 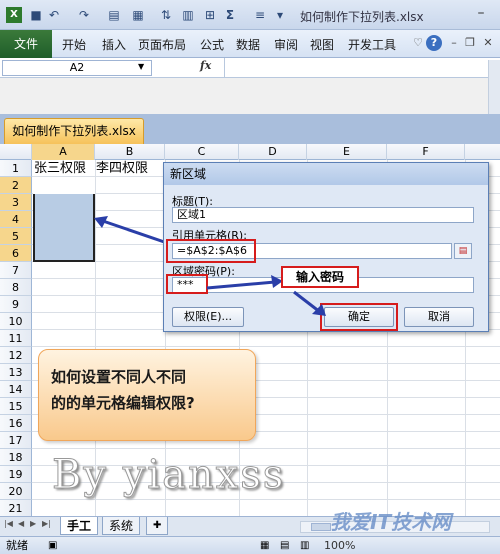 I want to click on title-input: 区域1, so click(x=323, y=215).